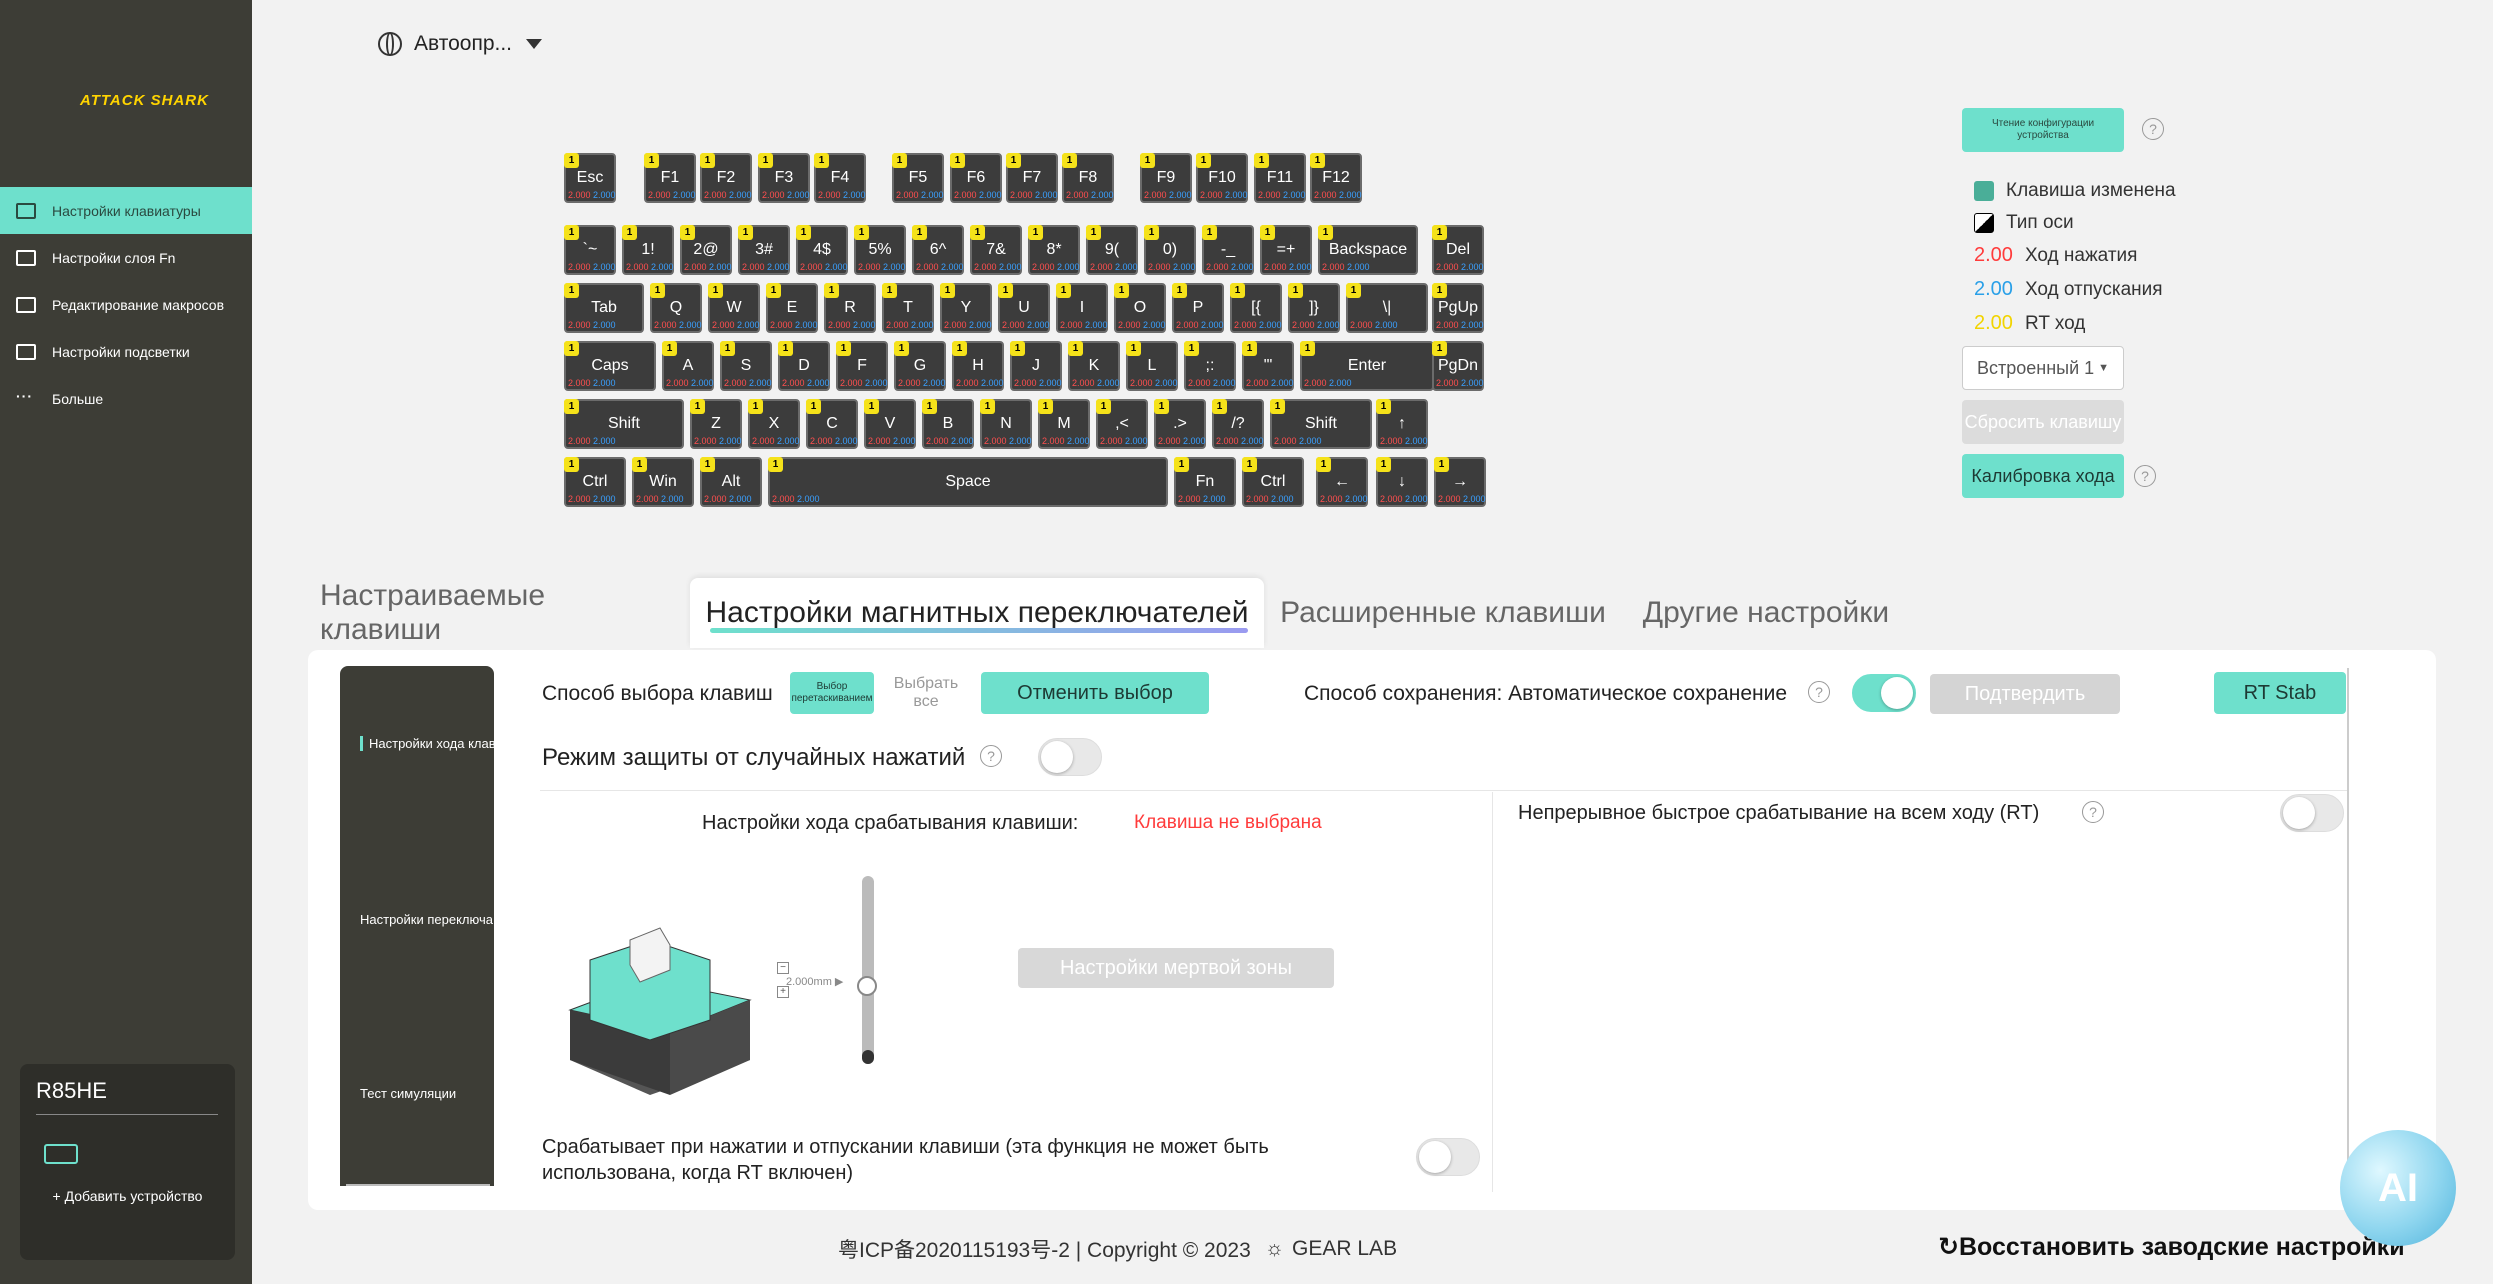 The height and width of the screenshot is (1284, 2493). I want to click on key-n: N 1 2.000 2.000, so click(1006, 424).